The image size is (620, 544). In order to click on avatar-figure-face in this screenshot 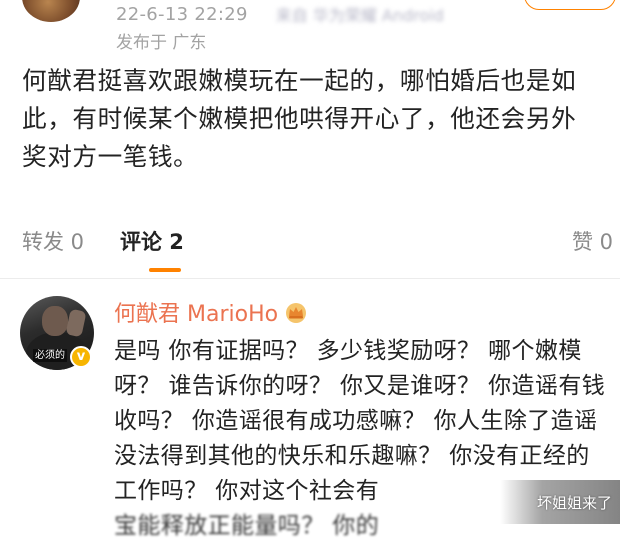, I will do `click(55, 321)`.